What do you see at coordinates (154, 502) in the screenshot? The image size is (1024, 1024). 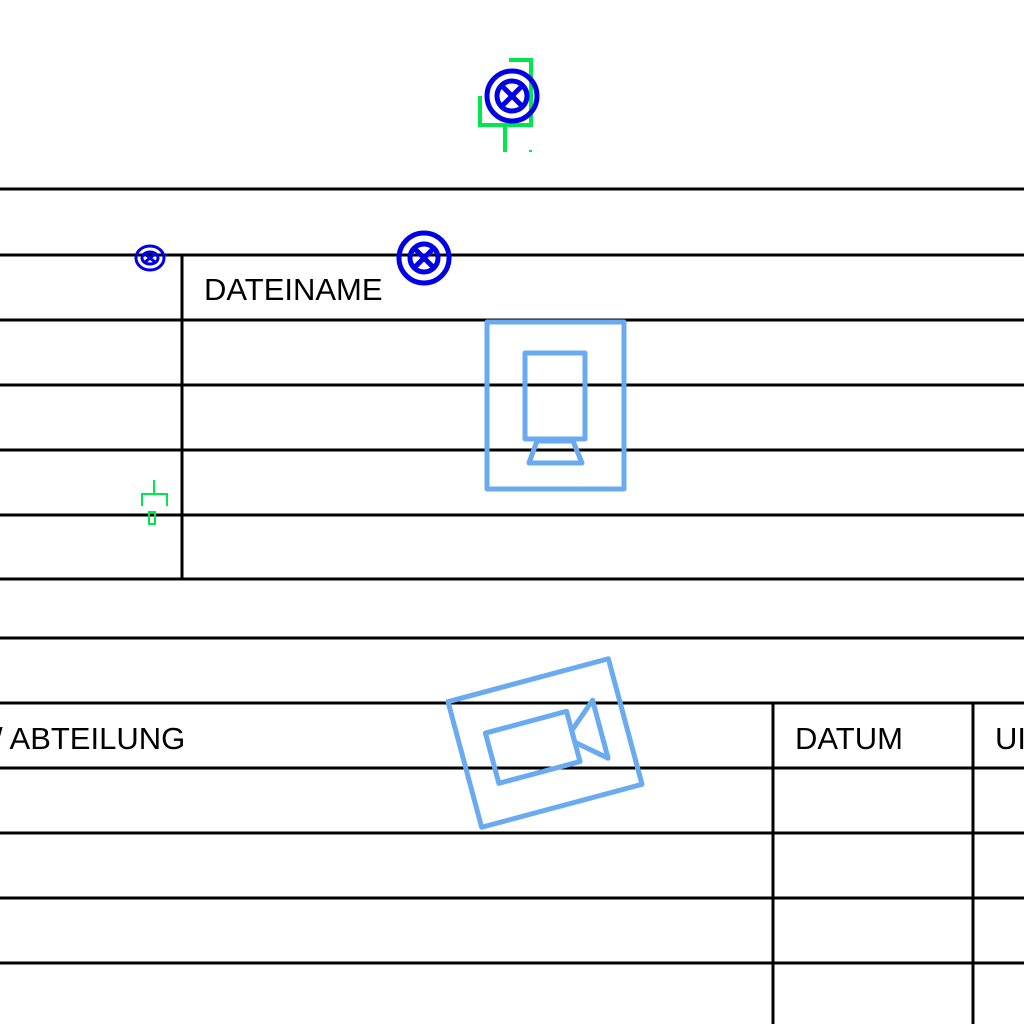 I see `switch-plug-icon` at bounding box center [154, 502].